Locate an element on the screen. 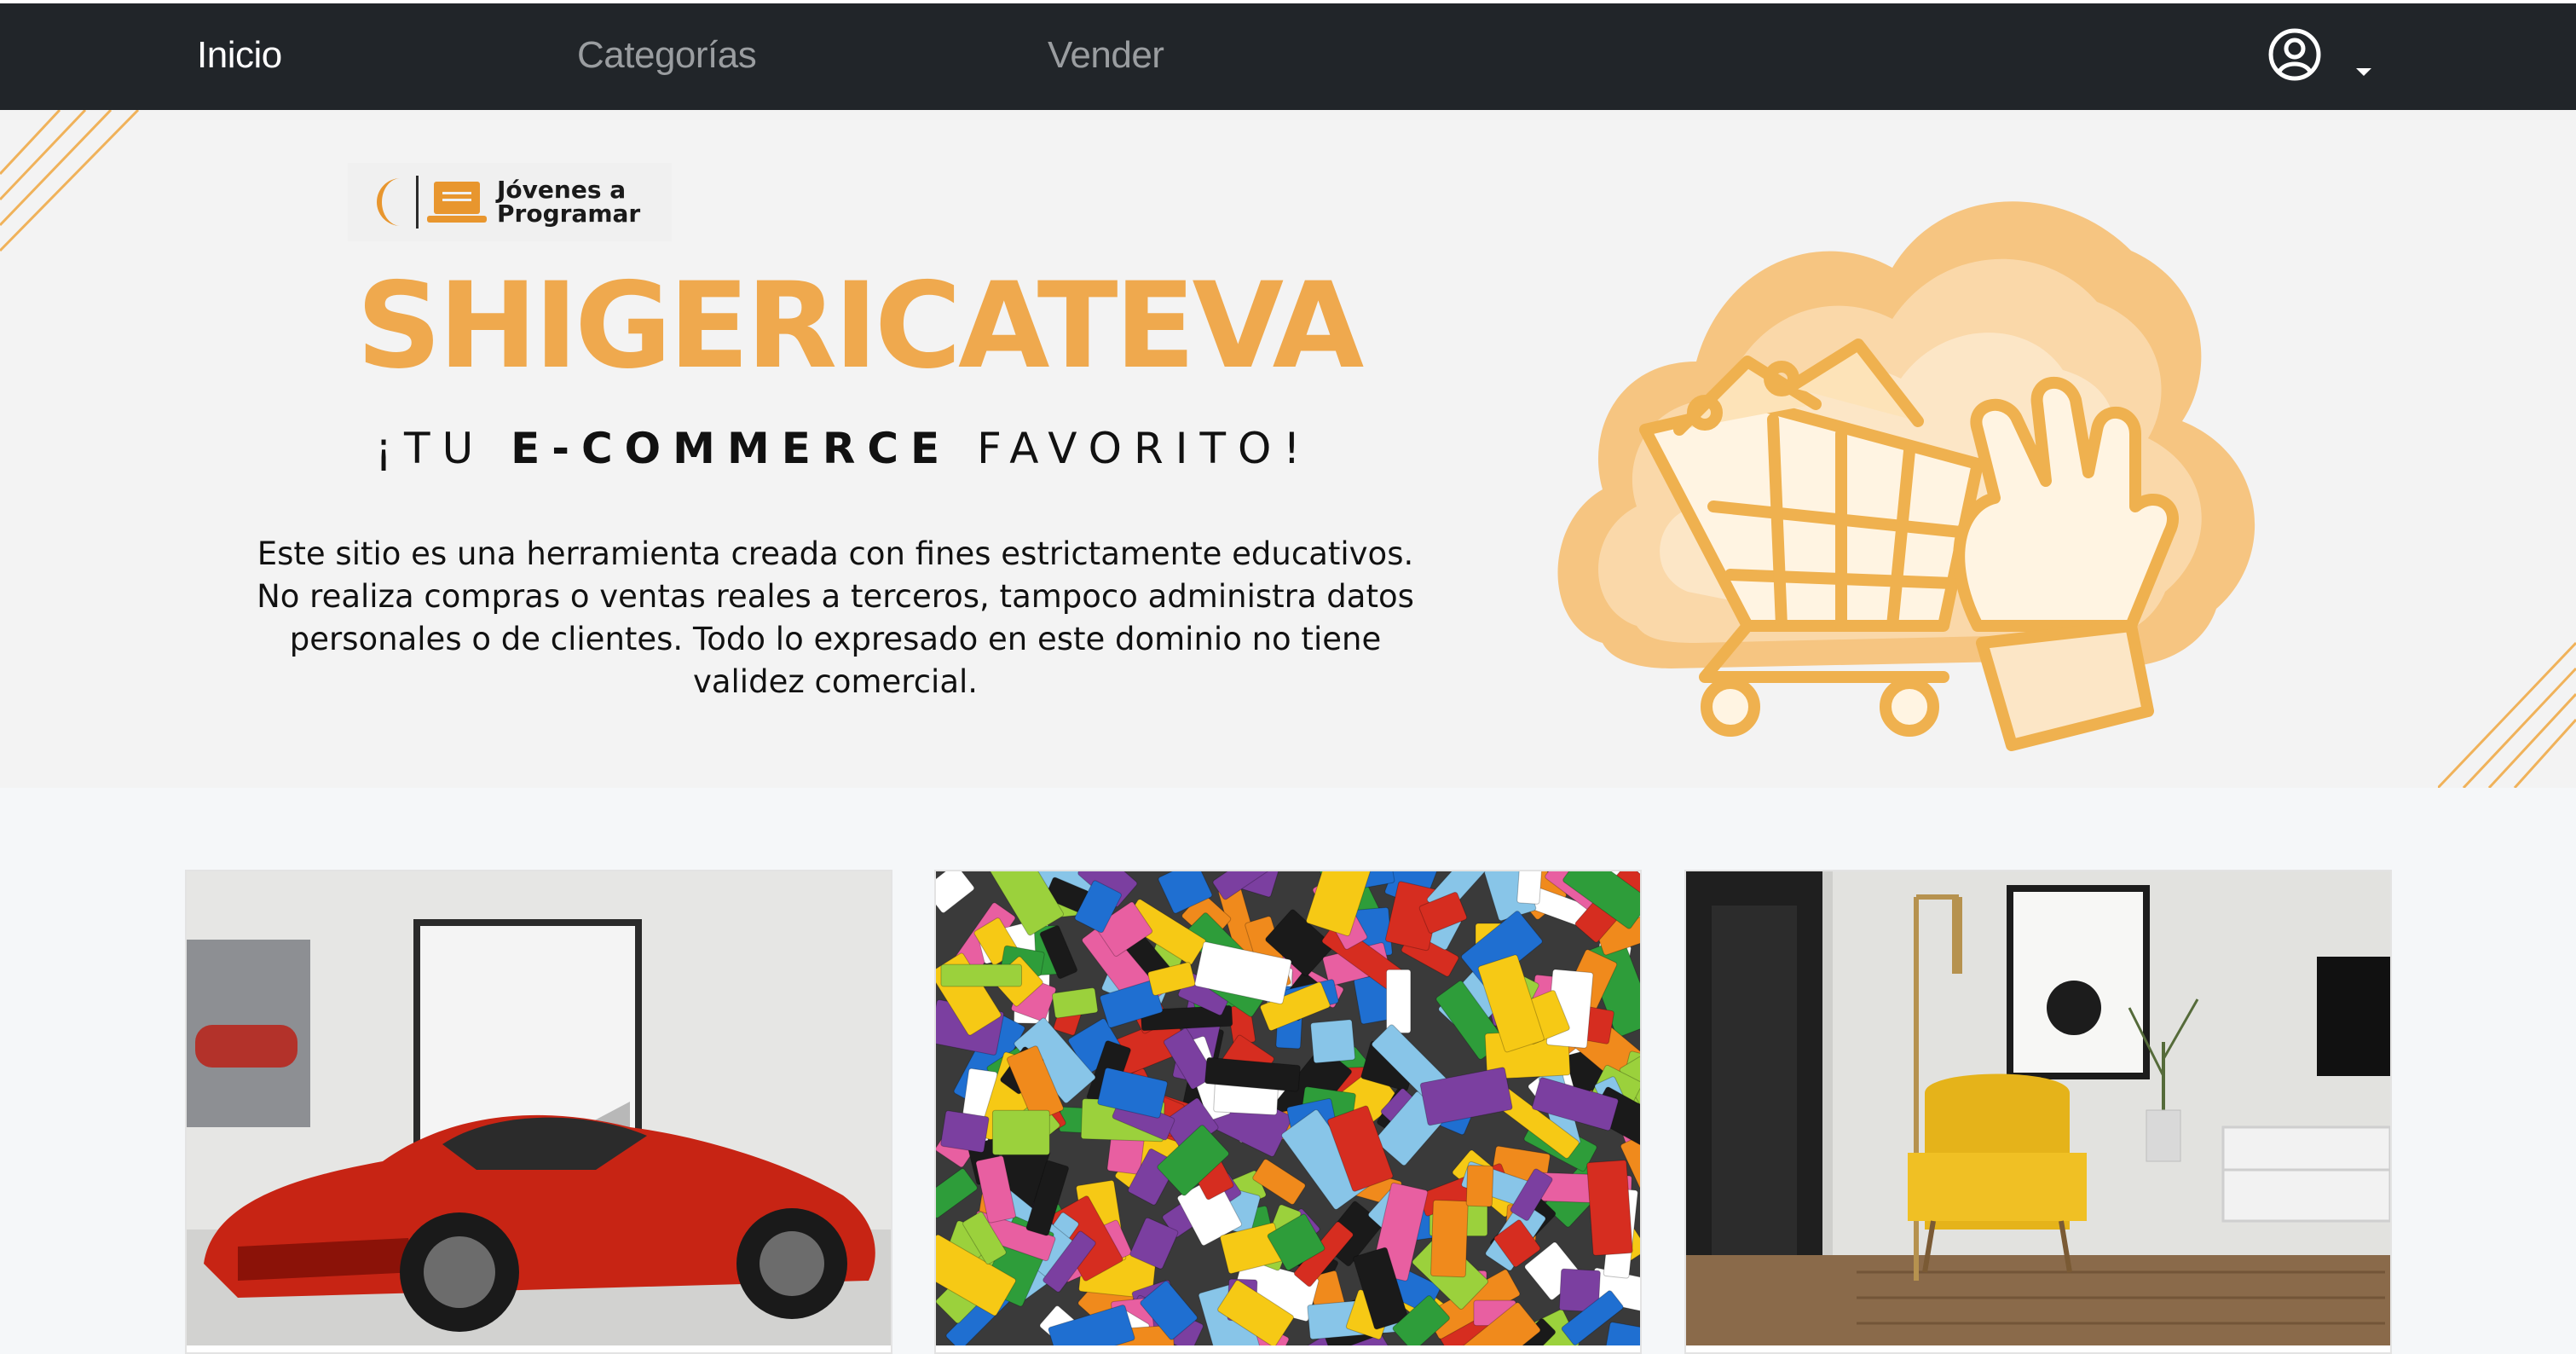 This screenshot has height=1354, width=2576. red-sports-car-image is located at coordinates (539, 1108).